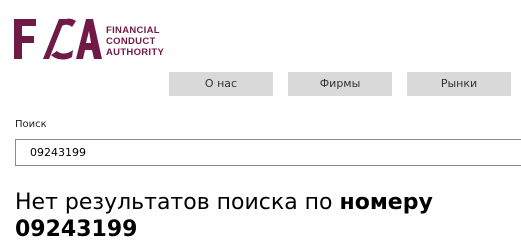 This screenshot has width=521, height=252. I want to click on nav-about-button: О нас, so click(221, 84).